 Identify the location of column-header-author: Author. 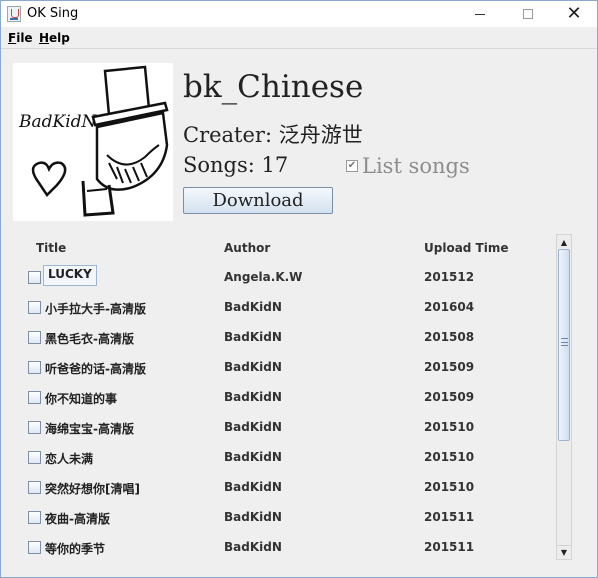
(247, 248).